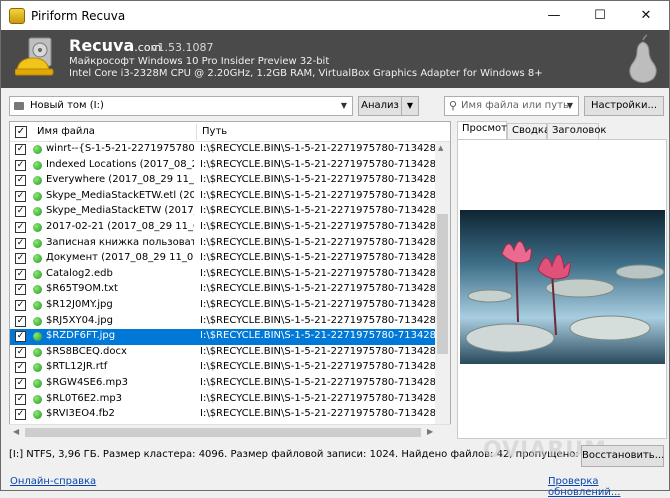 The image size is (670, 498). Describe the element at coordinates (181, 106) in the screenshot. I see `drive-select: Новый том (I:) ▼` at that location.